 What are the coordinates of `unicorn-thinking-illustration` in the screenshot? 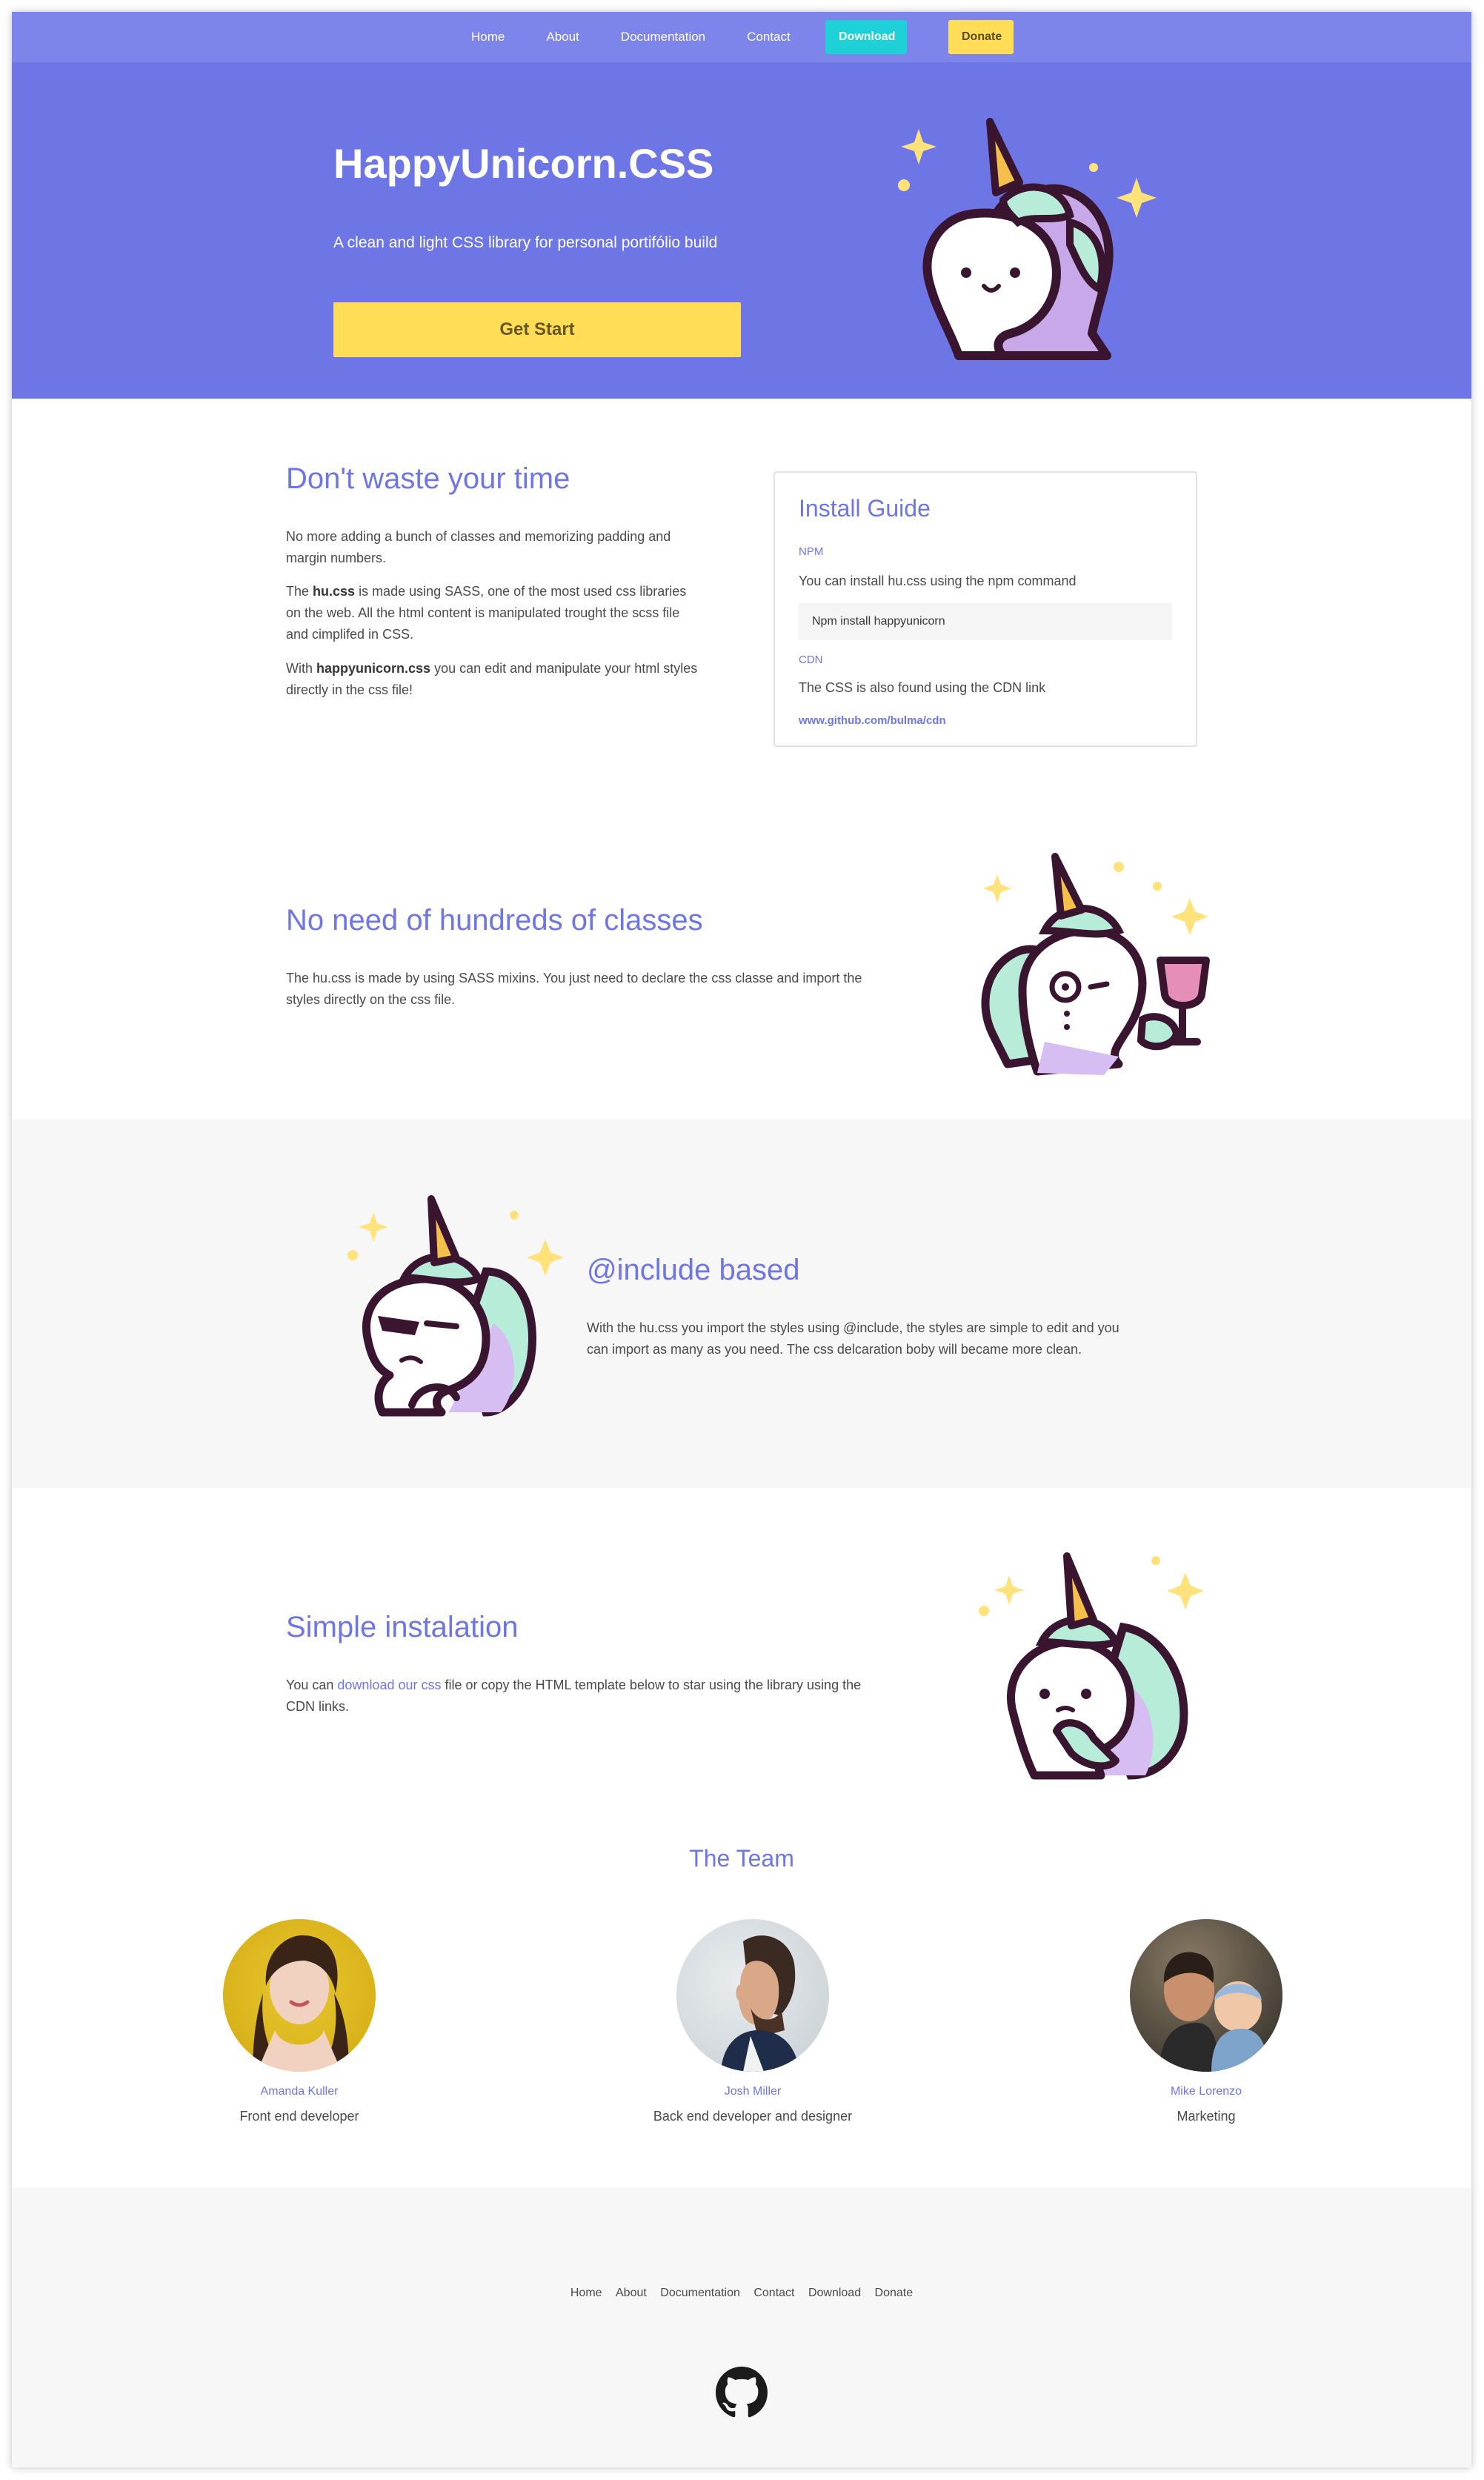 It's located at (1091, 1666).